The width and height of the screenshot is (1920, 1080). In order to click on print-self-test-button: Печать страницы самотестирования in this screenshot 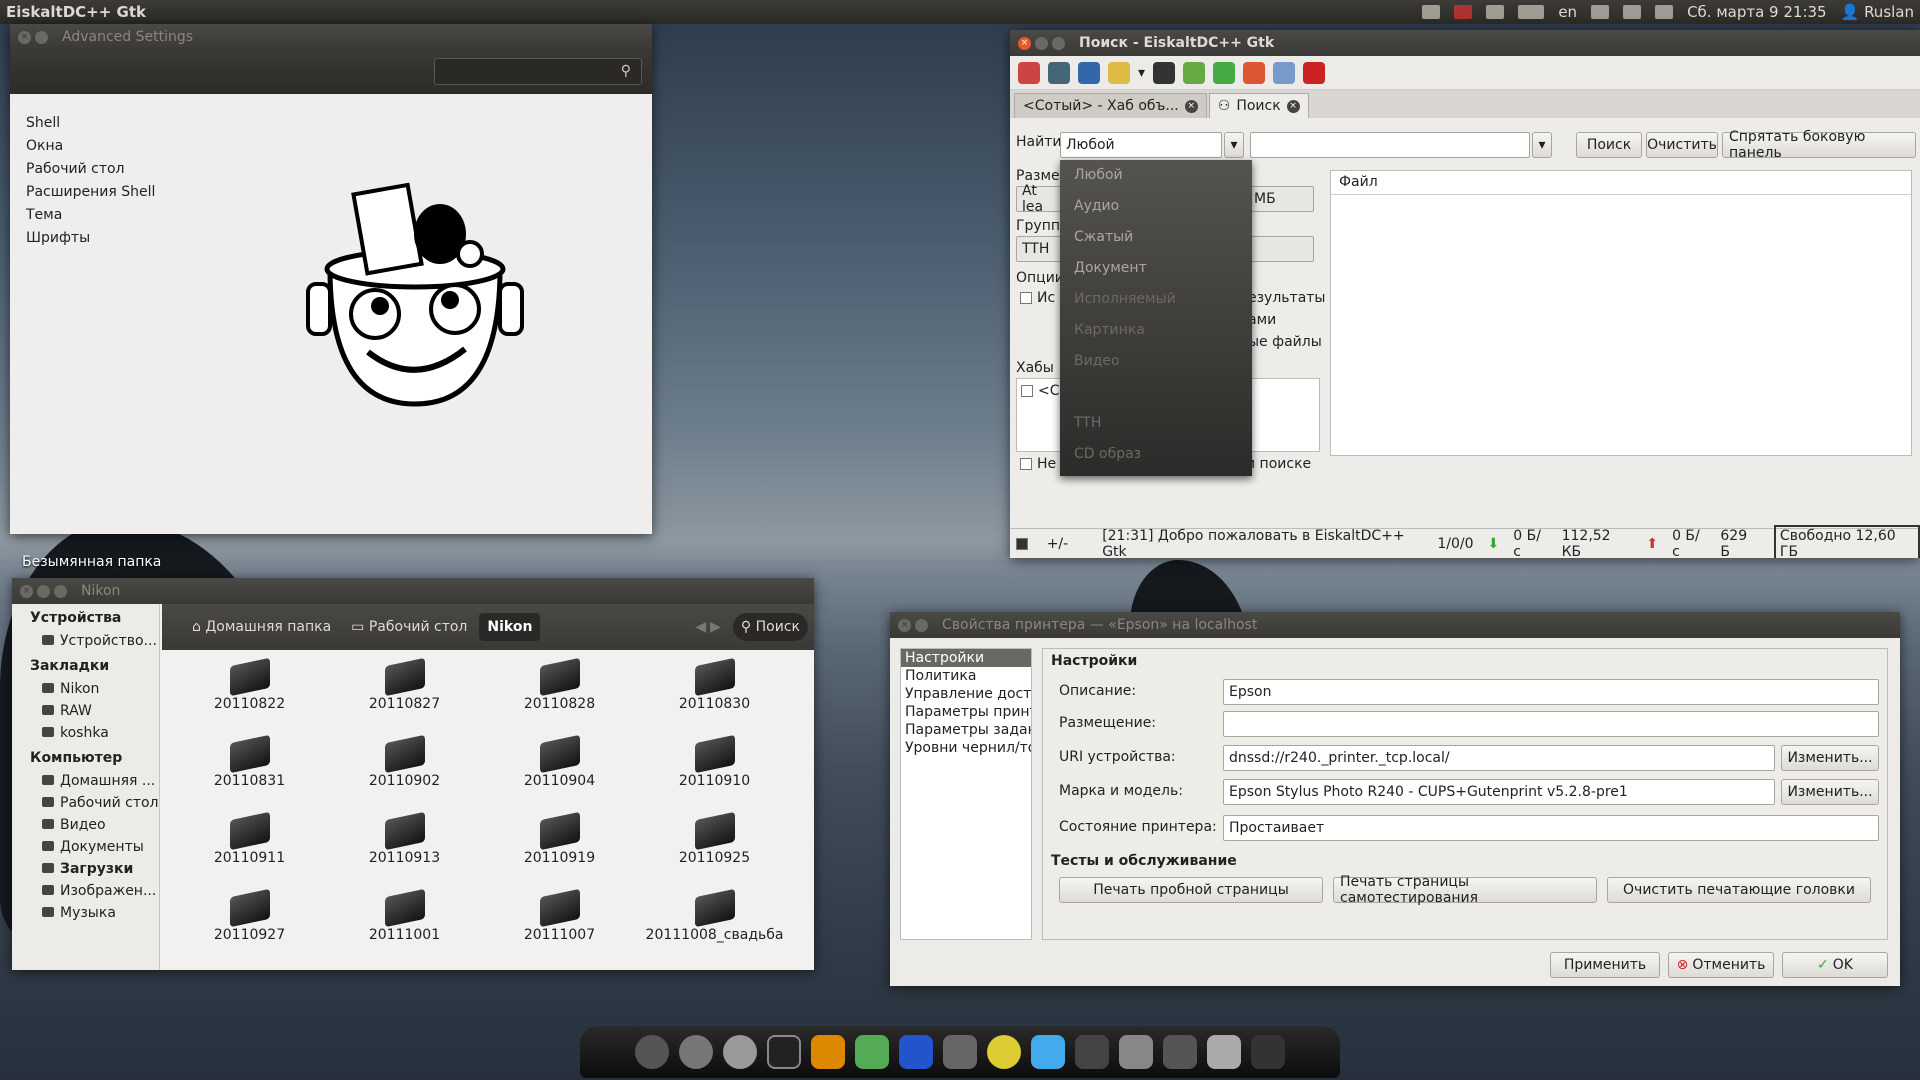, I will do `click(1465, 890)`.